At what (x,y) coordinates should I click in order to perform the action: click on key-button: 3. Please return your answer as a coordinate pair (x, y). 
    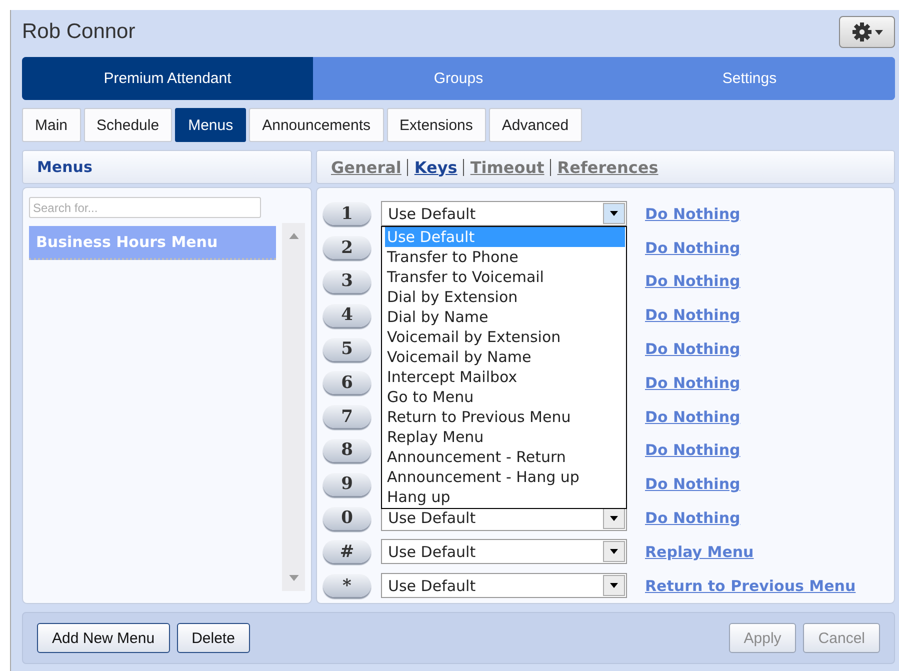
    Looking at the image, I should click on (347, 281).